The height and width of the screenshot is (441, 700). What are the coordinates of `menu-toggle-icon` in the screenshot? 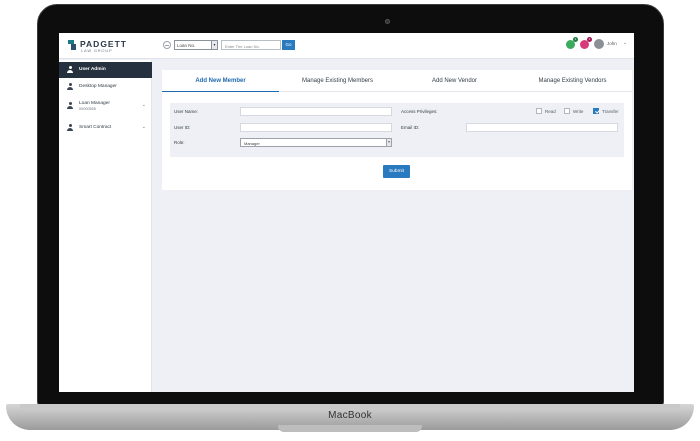 It's located at (167, 45).